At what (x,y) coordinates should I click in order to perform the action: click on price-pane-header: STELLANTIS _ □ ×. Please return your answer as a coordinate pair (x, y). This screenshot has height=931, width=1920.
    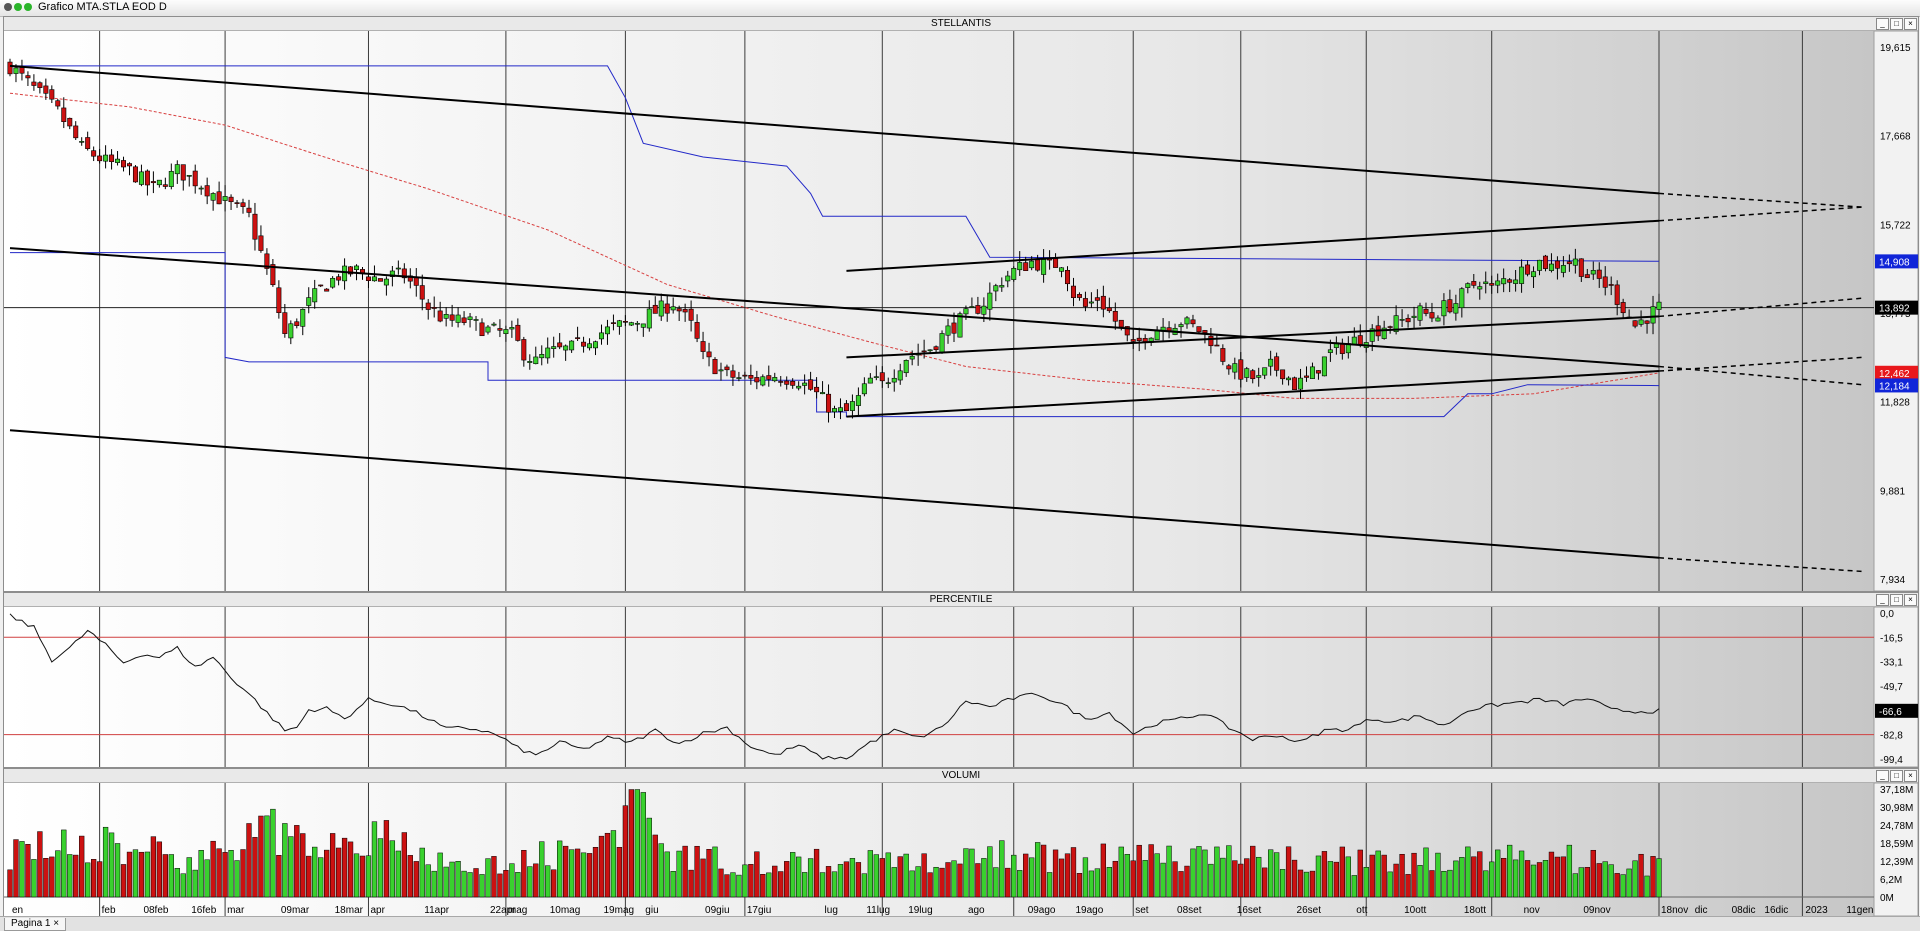
    Looking at the image, I should click on (961, 24).